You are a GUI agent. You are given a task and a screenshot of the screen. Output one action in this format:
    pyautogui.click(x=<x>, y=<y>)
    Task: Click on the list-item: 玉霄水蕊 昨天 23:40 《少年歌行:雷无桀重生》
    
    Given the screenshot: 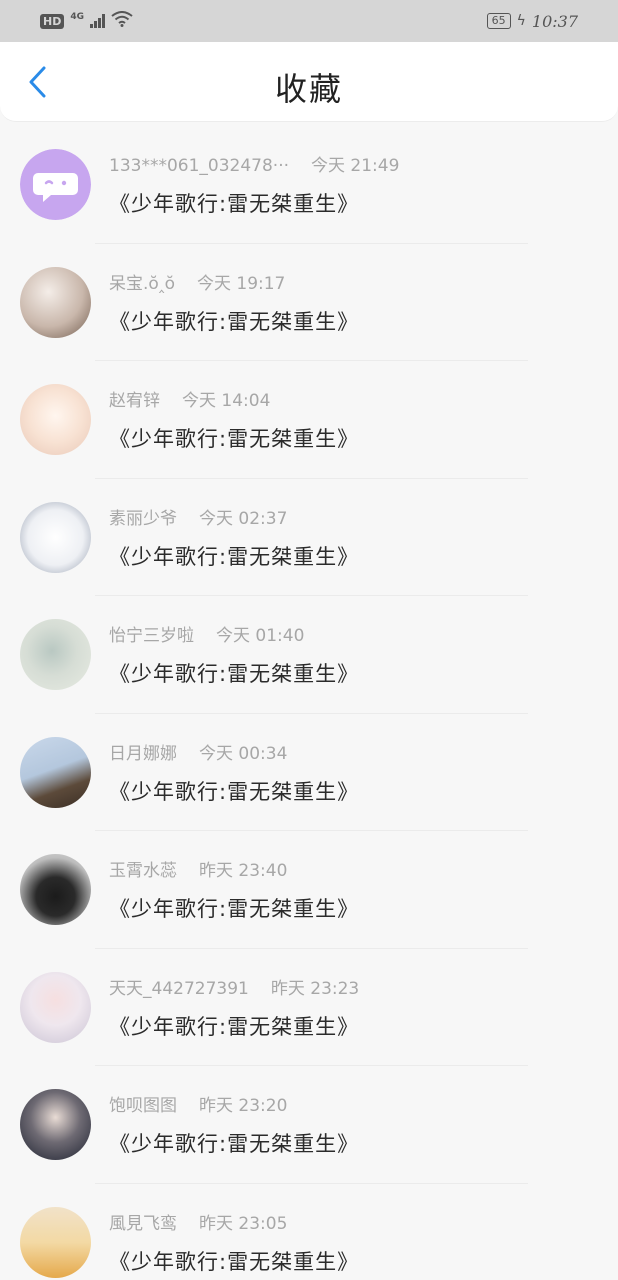 What is the action you would take?
    pyautogui.click(x=309, y=890)
    